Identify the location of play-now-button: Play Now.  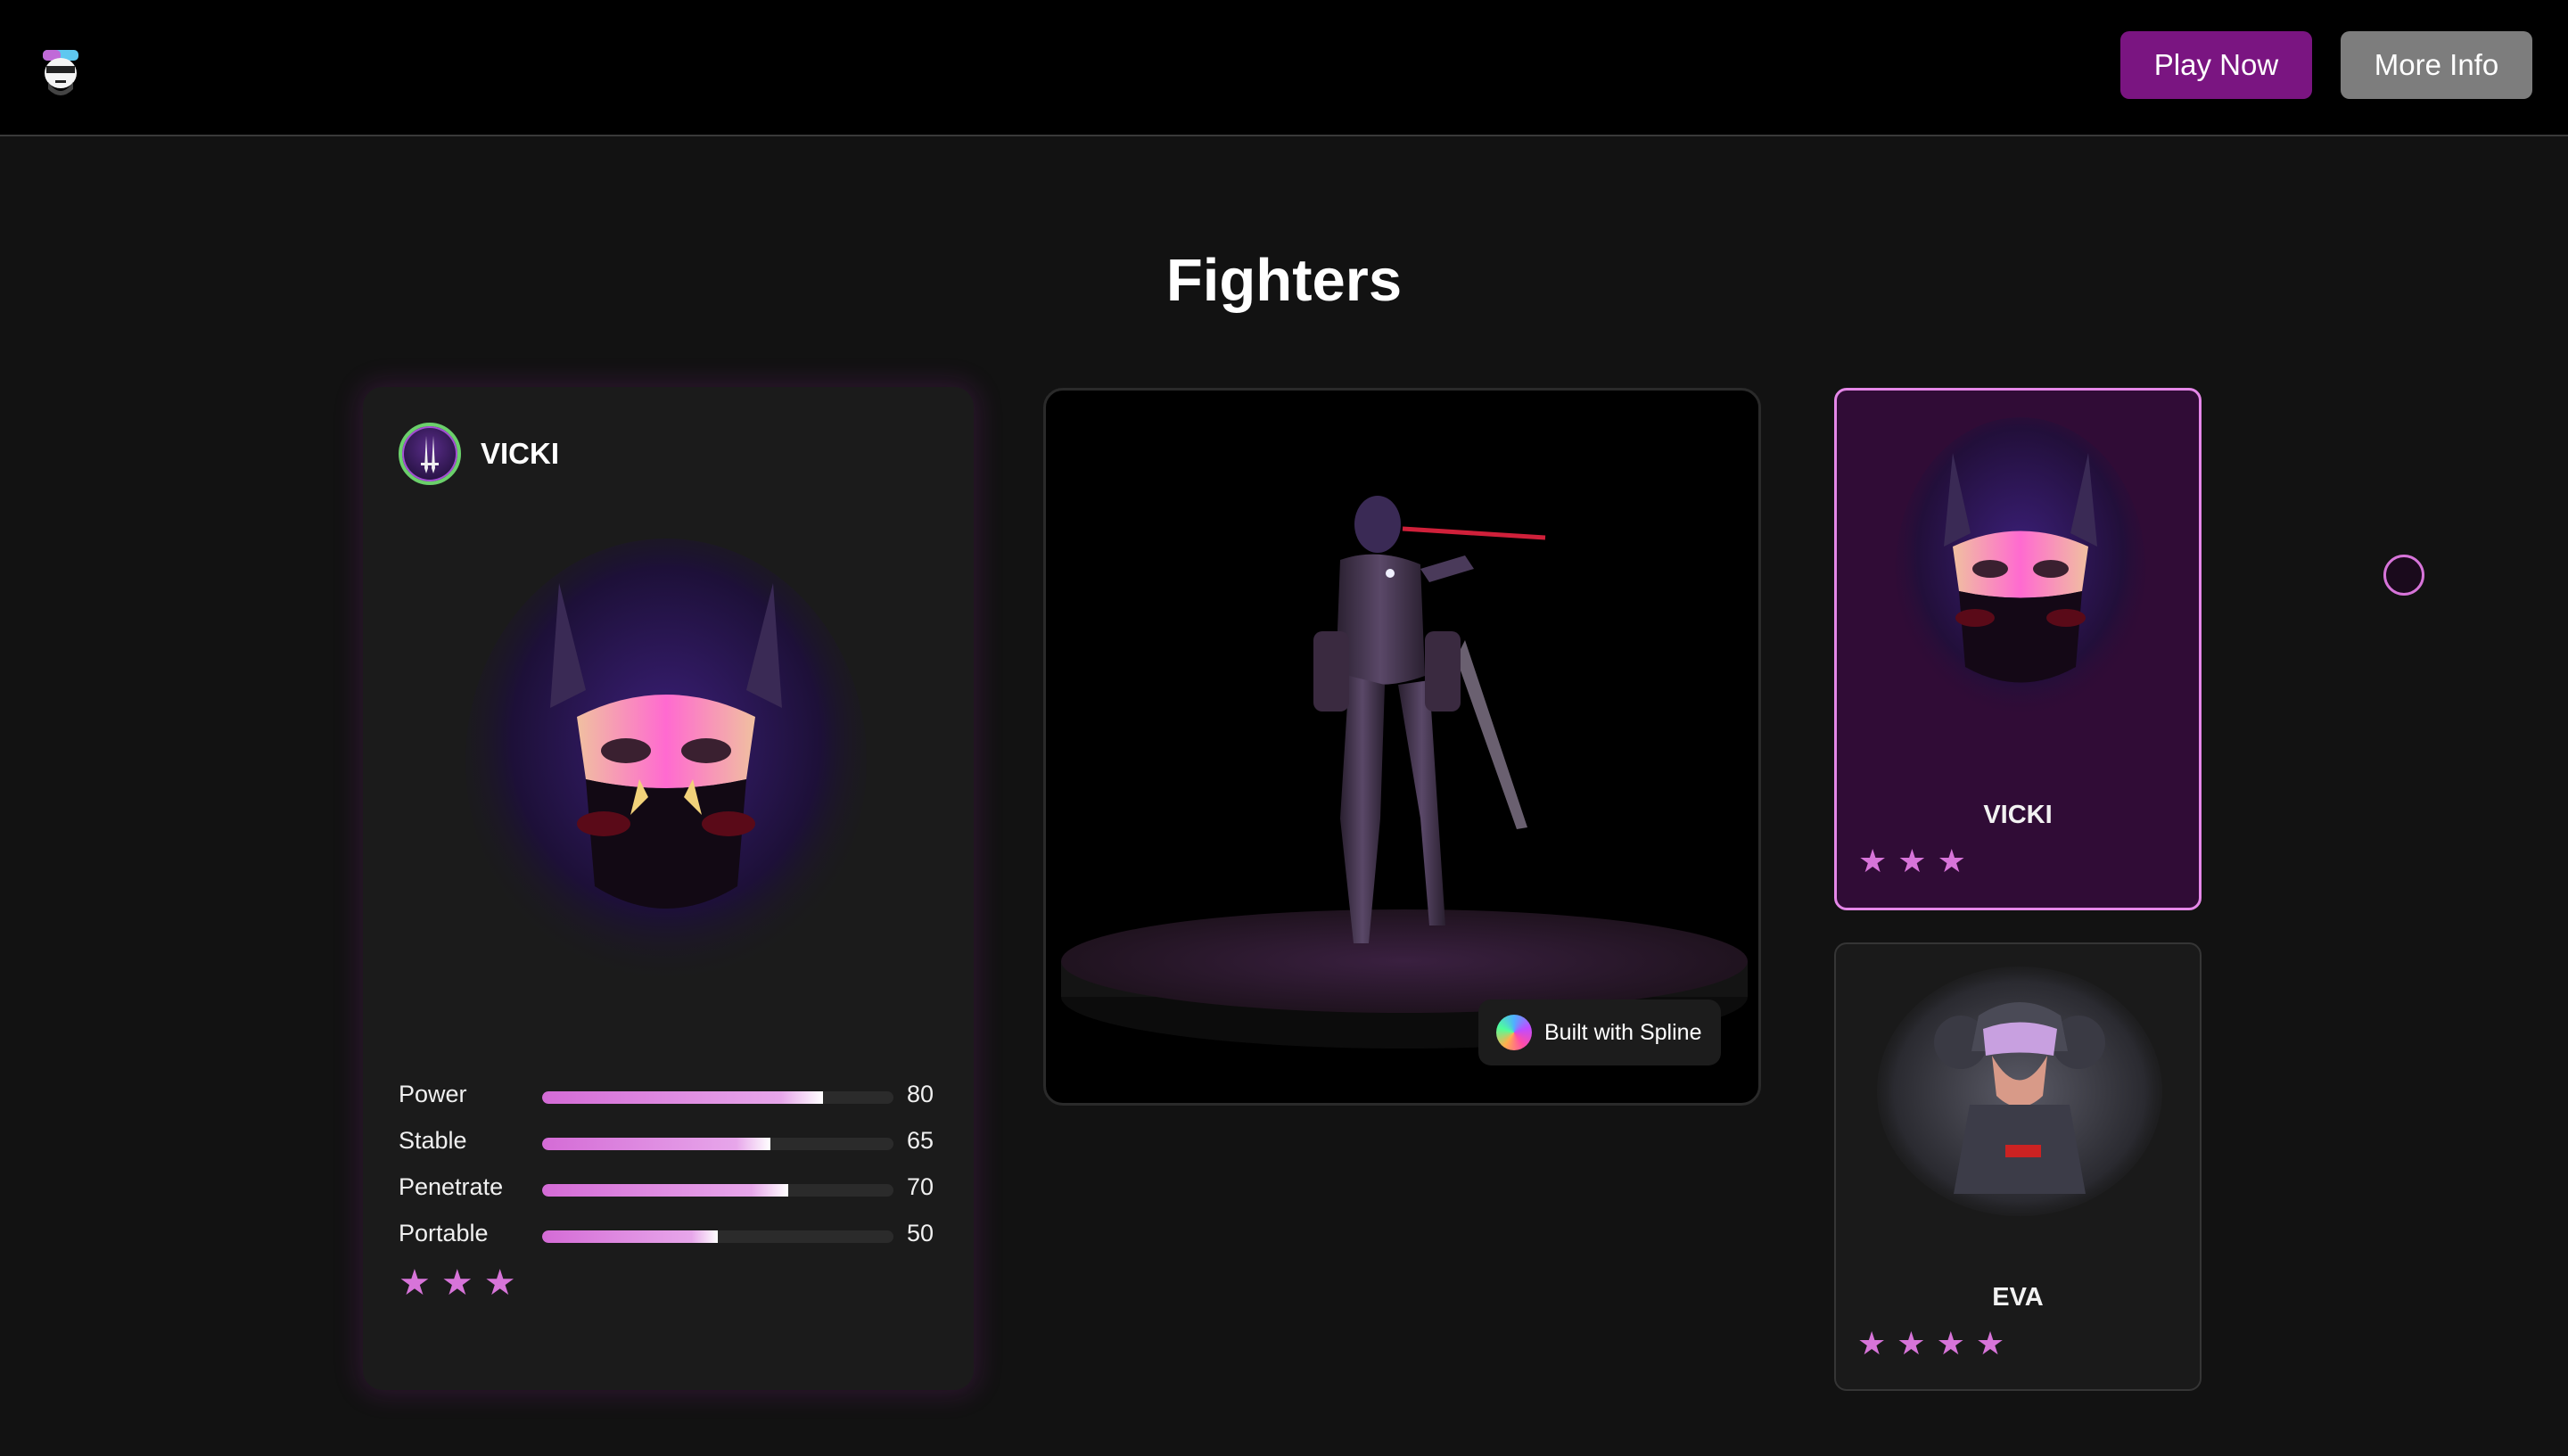
(2216, 65).